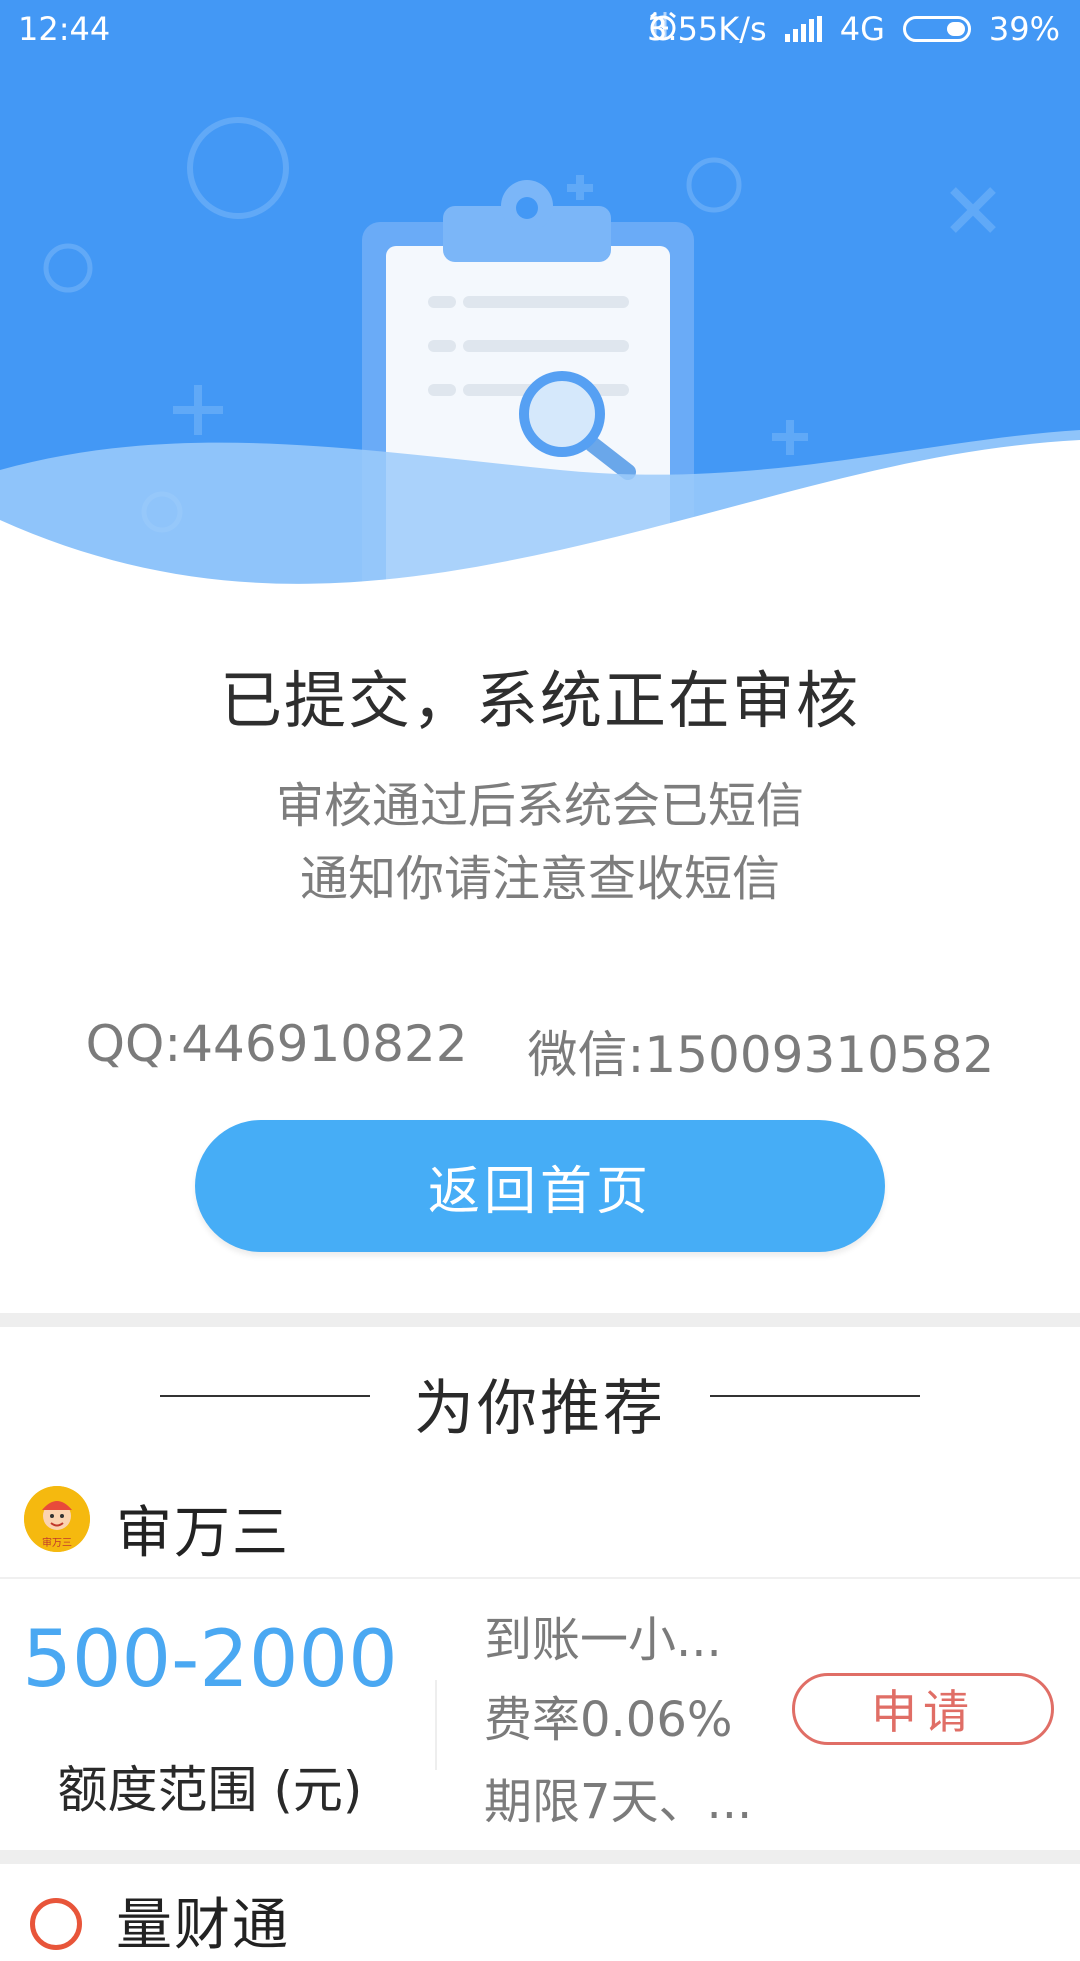 The width and height of the screenshot is (1080, 1961). I want to click on recommend-header: 为你推荐, so click(540, 1402).